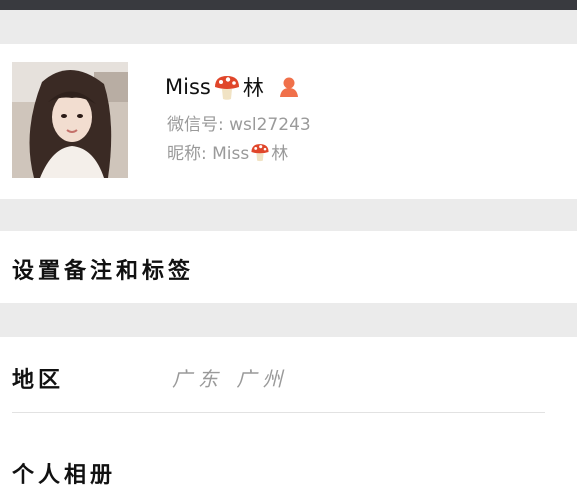 The width and height of the screenshot is (577, 503). I want to click on avatar, so click(70, 120).